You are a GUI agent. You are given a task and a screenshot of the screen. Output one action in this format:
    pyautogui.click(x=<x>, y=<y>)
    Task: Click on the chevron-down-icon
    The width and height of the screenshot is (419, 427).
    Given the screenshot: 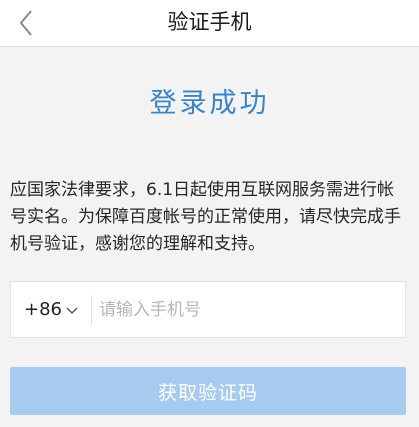 What is the action you would take?
    pyautogui.click(x=72, y=310)
    